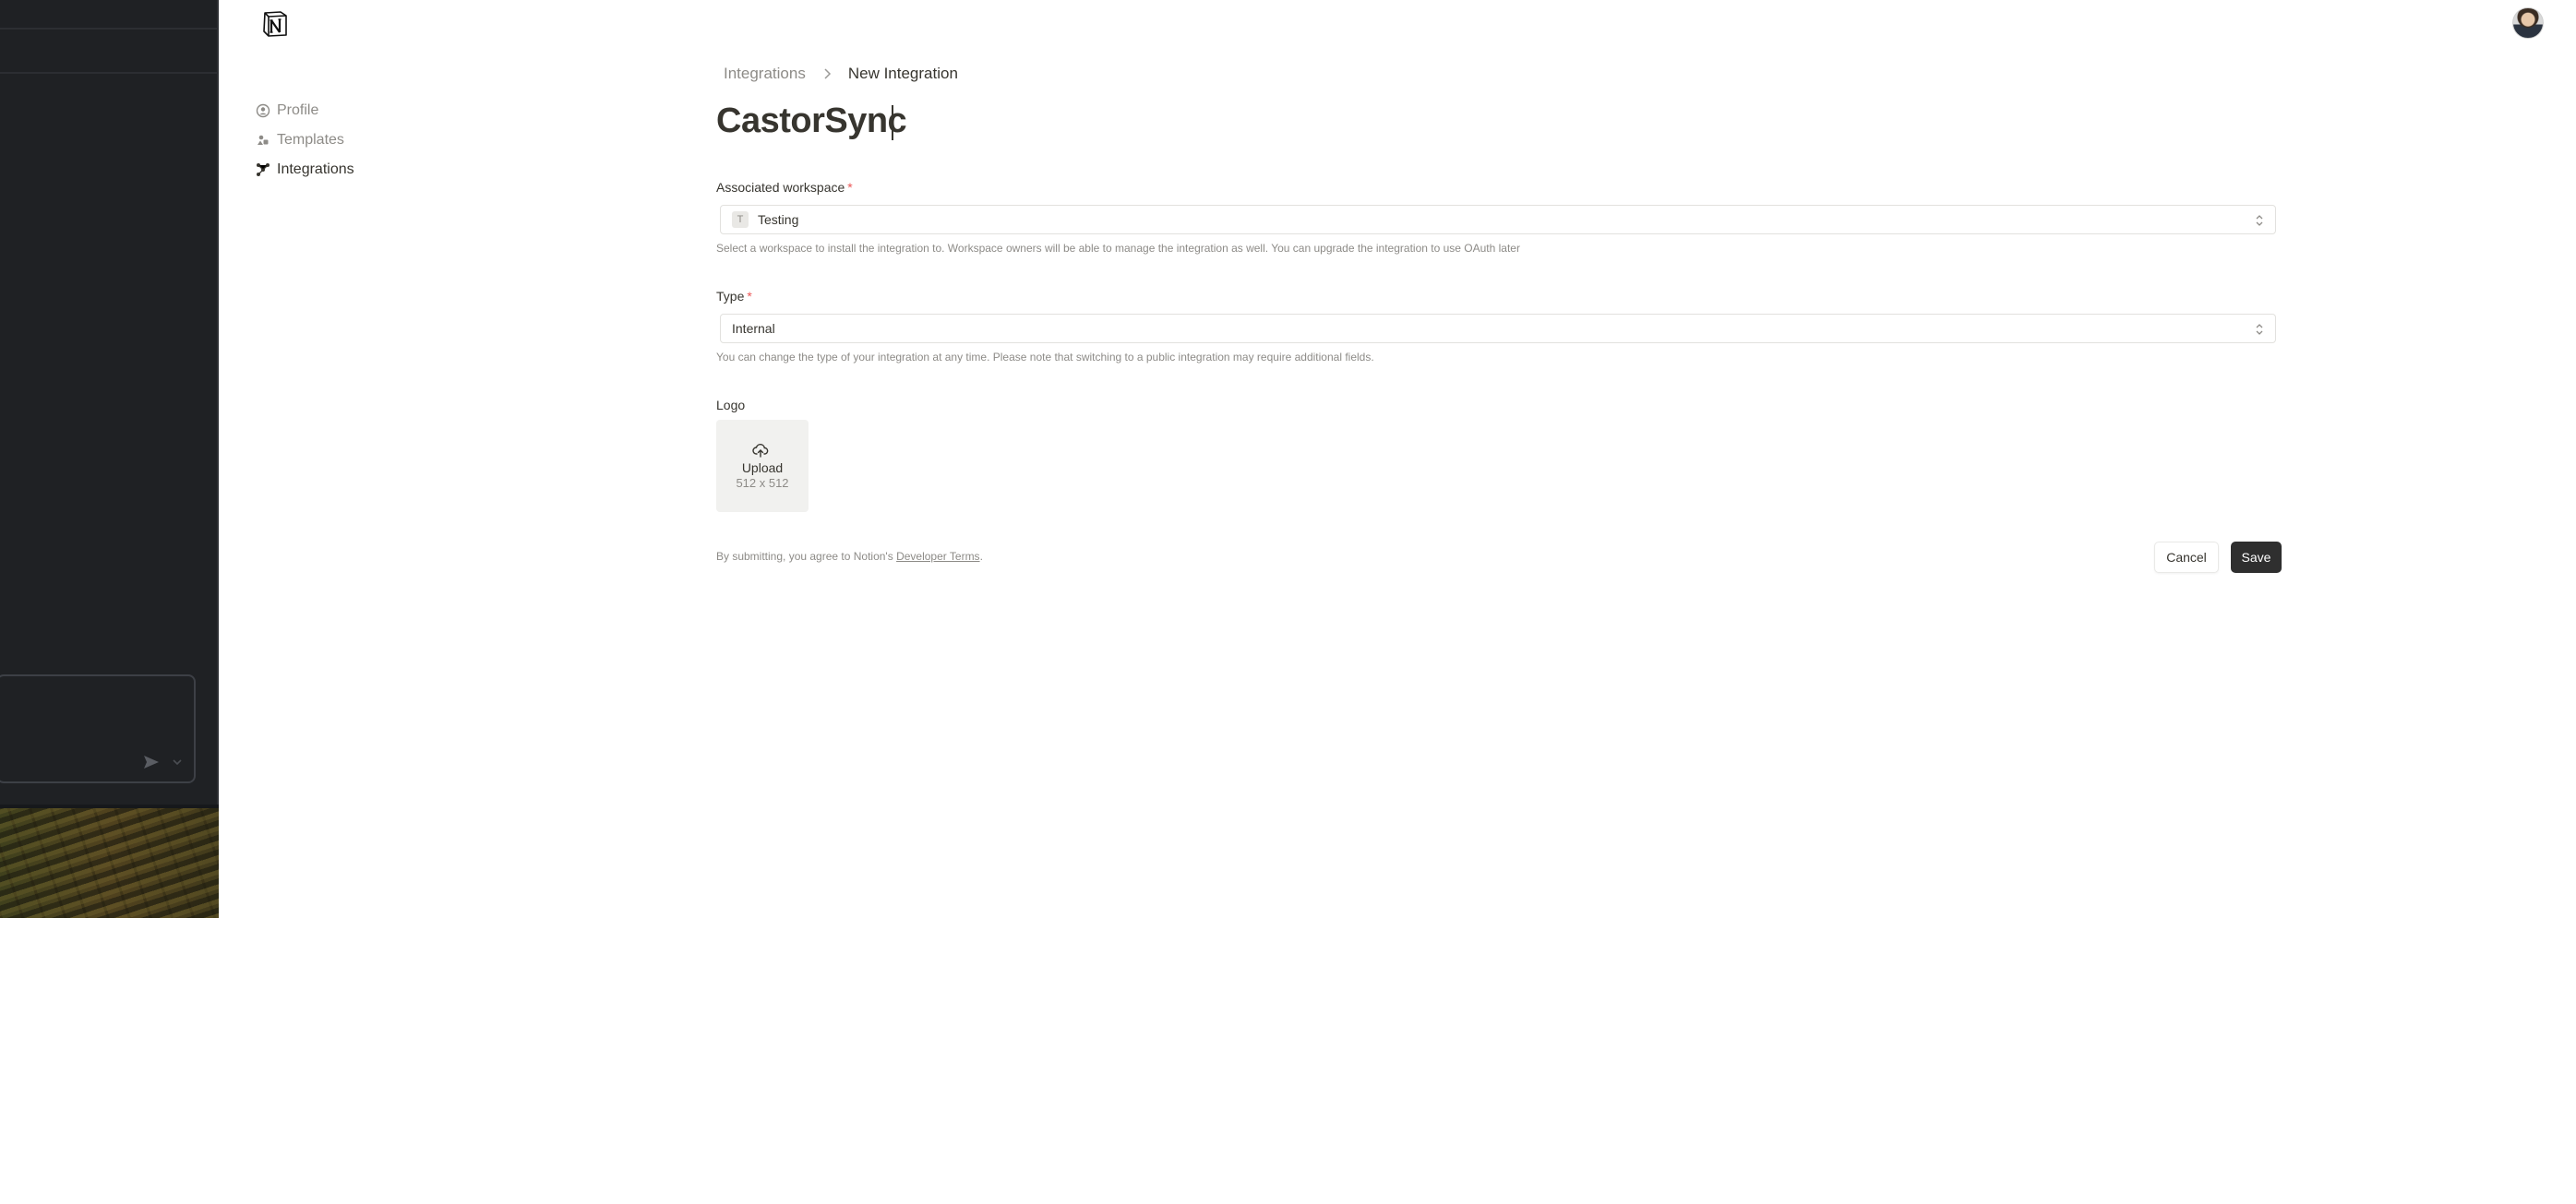 This screenshot has width=2576, height=1204. I want to click on integrations-icon, so click(263, 169).